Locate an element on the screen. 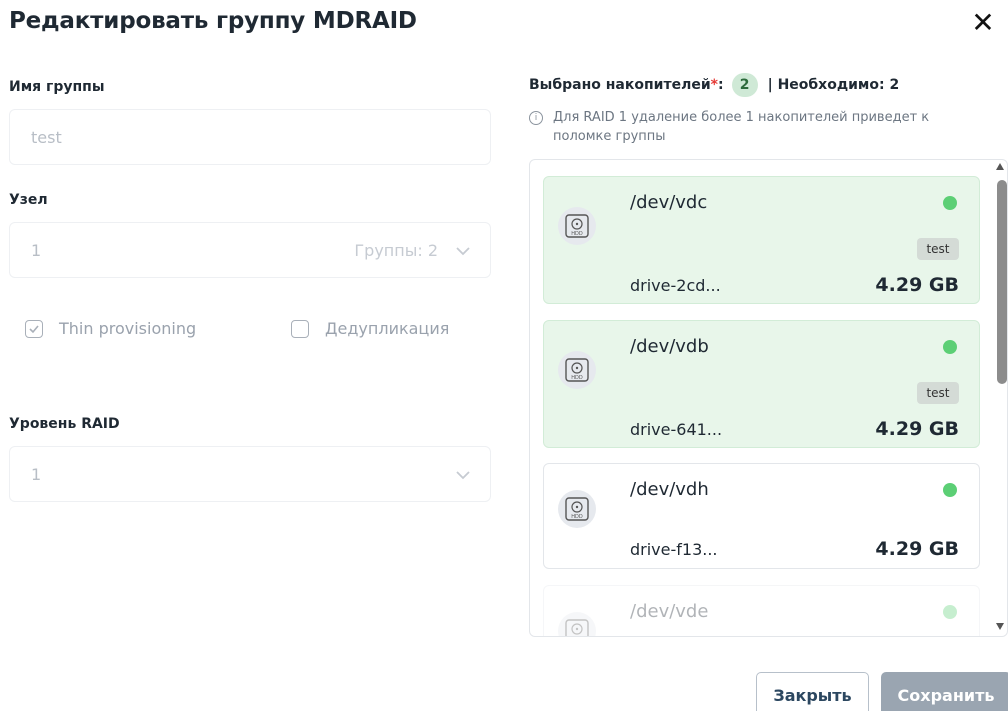  drive-card: HDD /dev/vdh drive-f13... 4.29 GB is located at coordinates (761, 516).